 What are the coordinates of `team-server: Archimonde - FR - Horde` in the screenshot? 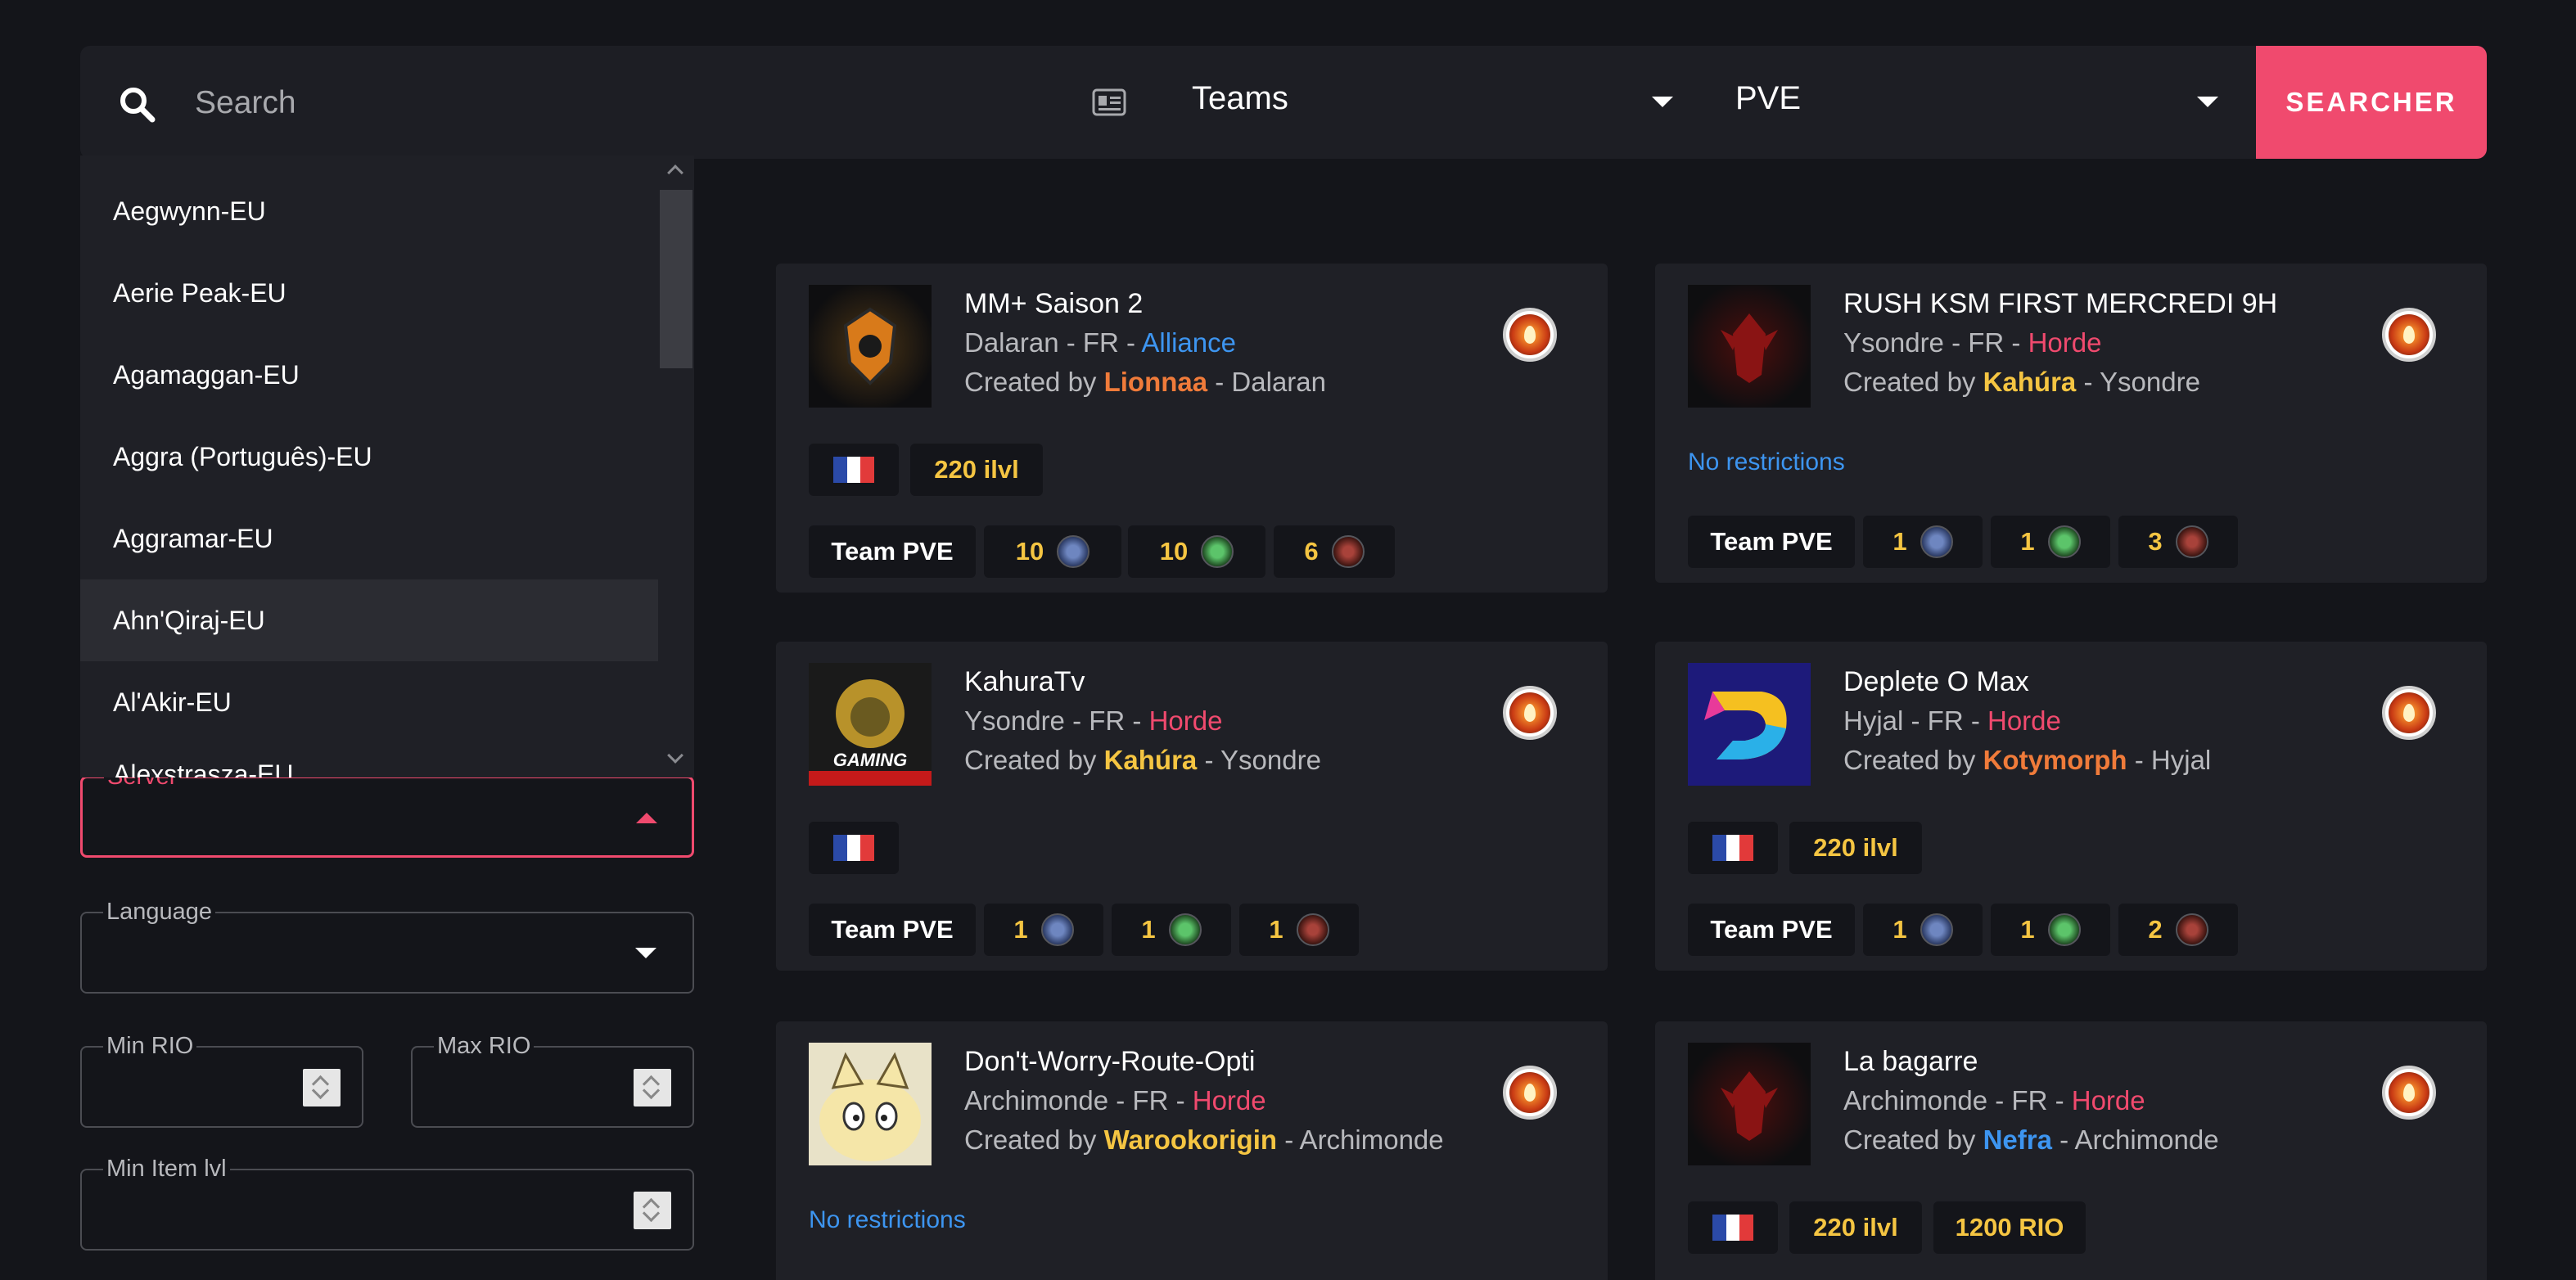 It's located at (1115, 1100).